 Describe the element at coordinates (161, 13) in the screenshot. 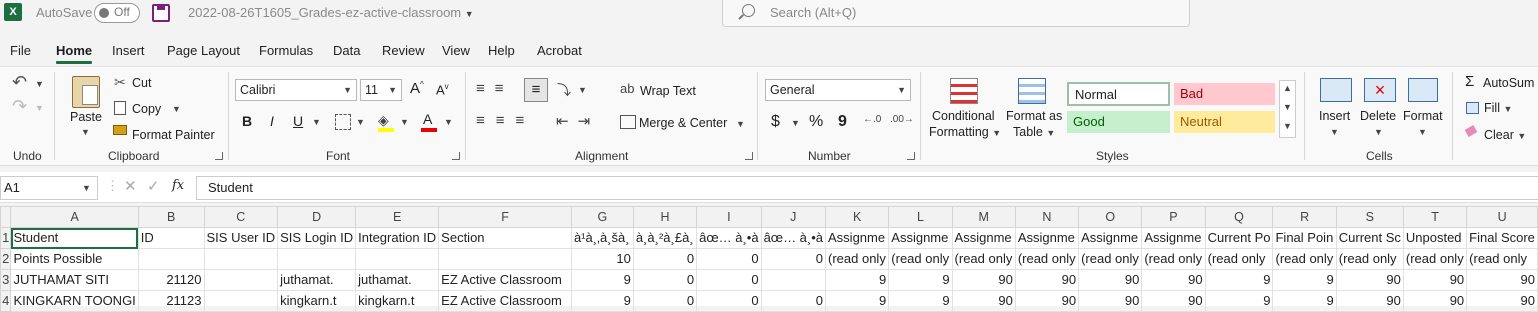

I see `save-icon` at that location.